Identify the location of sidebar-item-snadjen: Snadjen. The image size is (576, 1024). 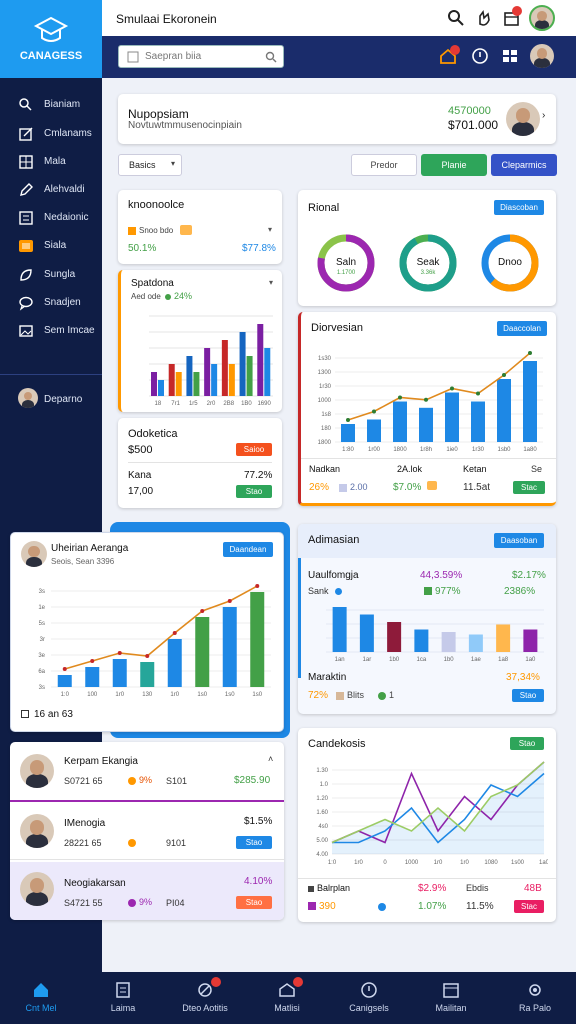
(60, 303).